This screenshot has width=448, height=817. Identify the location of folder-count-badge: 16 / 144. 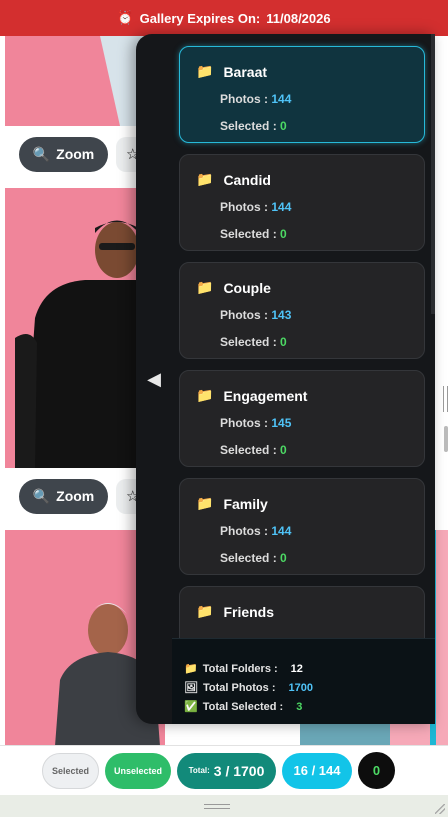
(317, 770).